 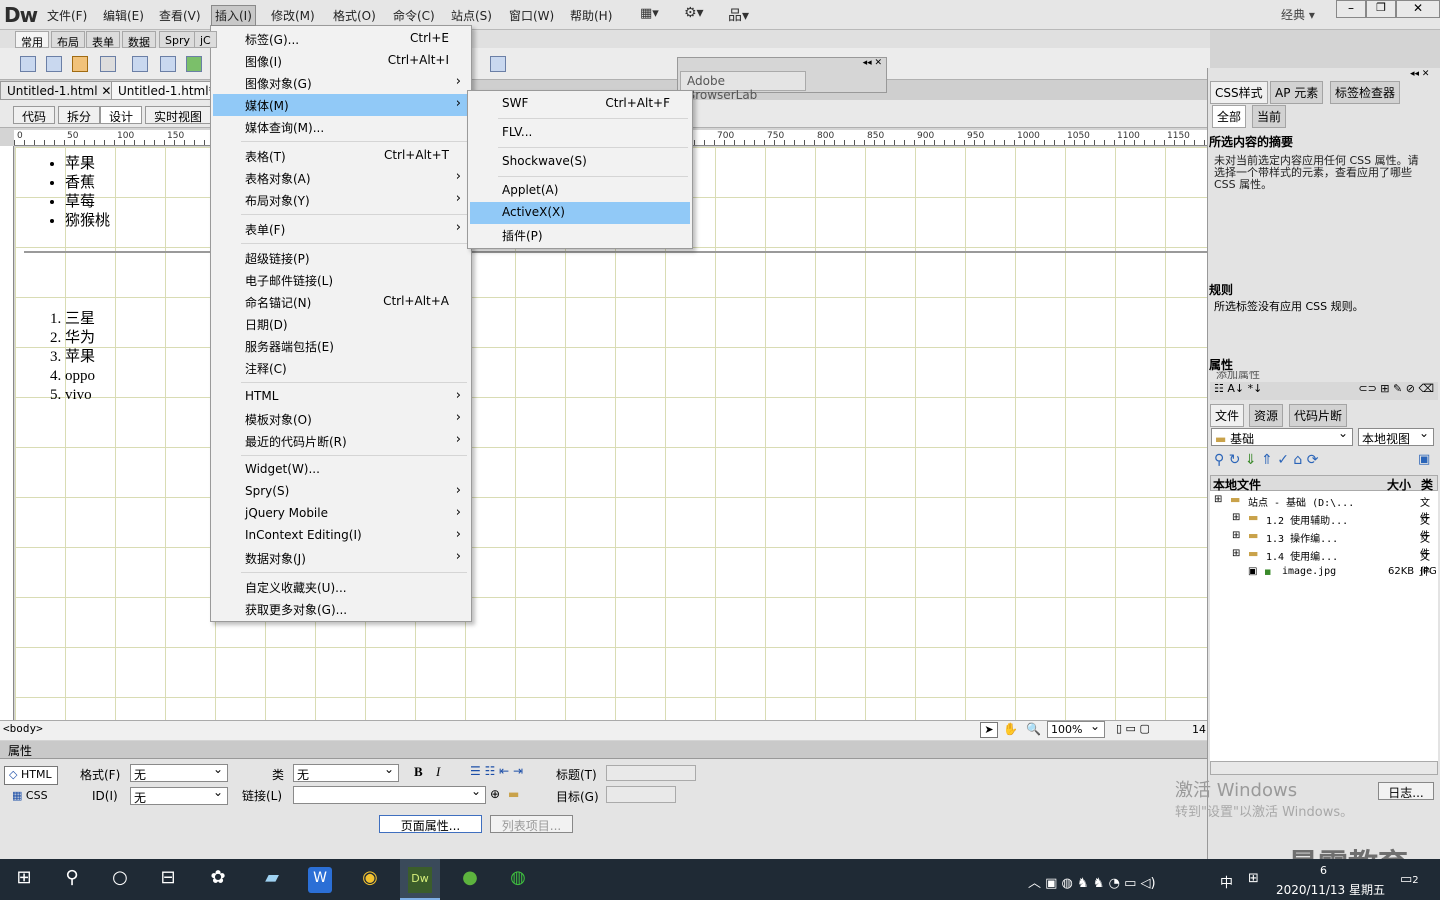 What do you see at coordinates (179, 795) in the screenshot?
I see `id-select: 无` at bounding box center [179, 795].